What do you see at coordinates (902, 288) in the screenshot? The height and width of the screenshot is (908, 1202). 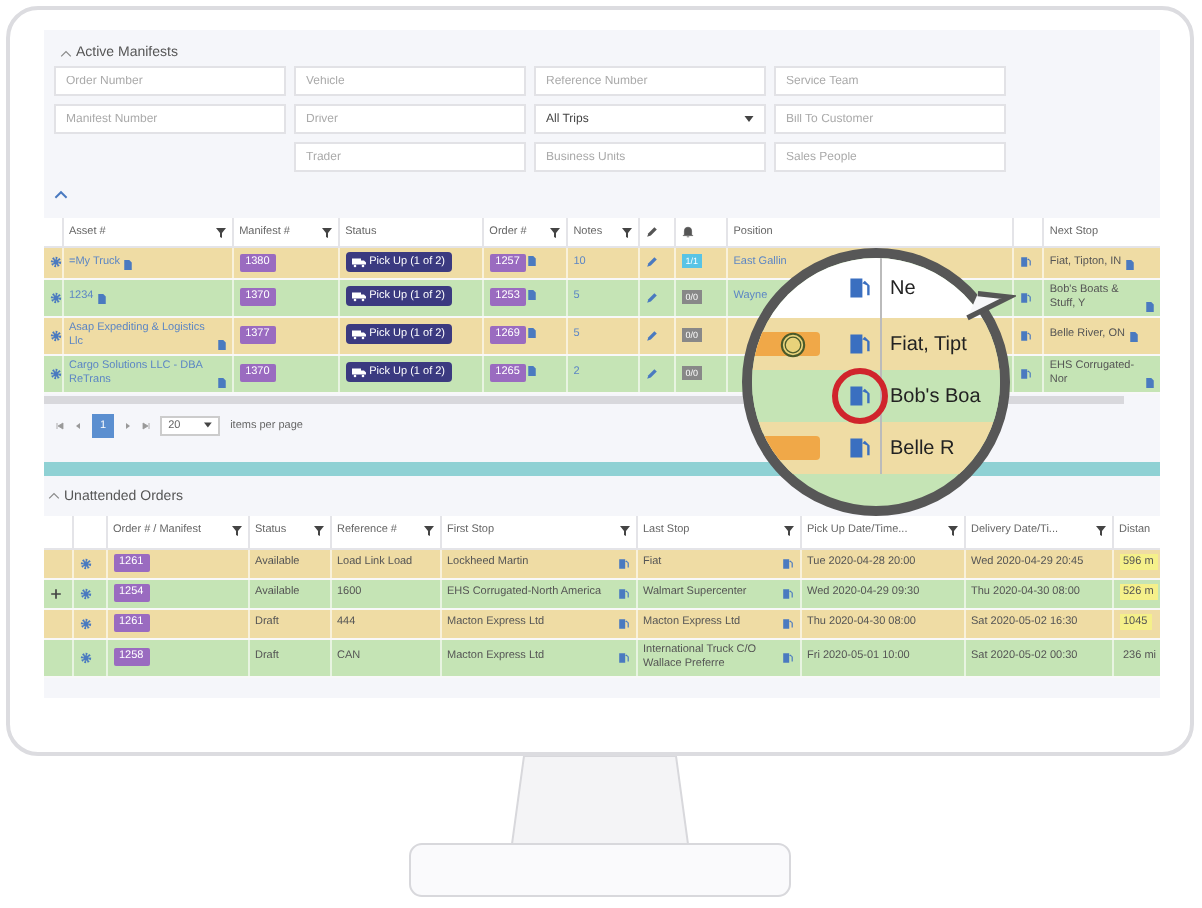 I see `next-stop: Ne` at bounding box center [902, 288].